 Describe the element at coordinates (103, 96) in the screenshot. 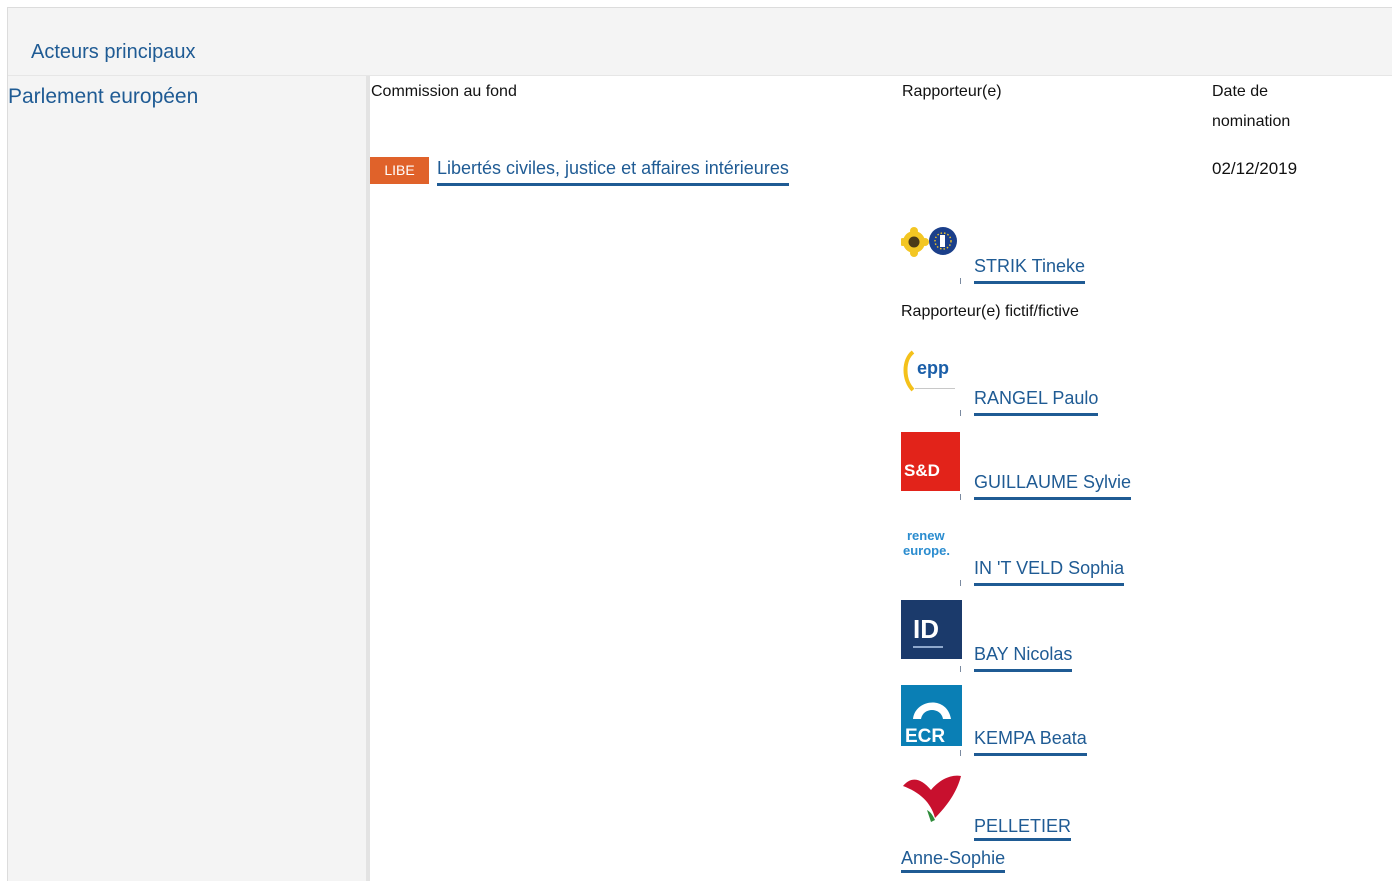

I see `institution-name: Parlement européen` at that location.